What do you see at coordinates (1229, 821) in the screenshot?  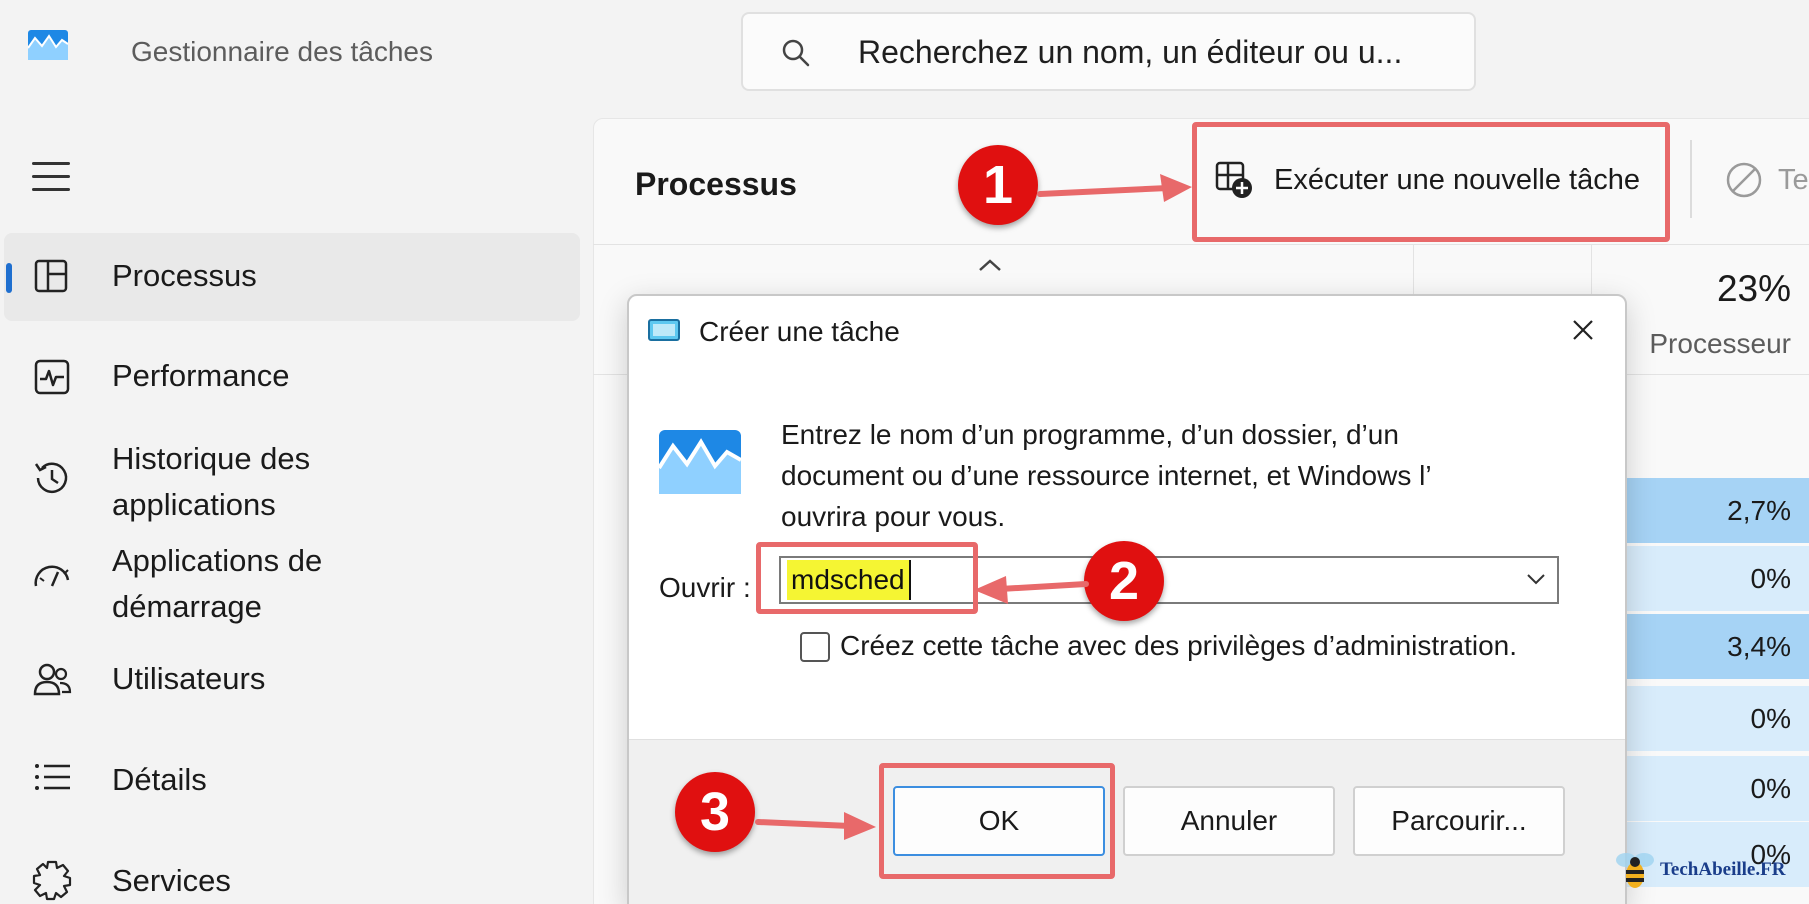 I see `cancel-button: Annuler` at bounding box center [1229, 821].